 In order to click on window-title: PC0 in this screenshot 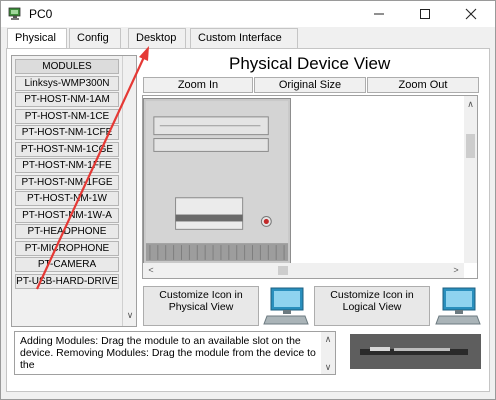, I will do `click(41, 14)`.